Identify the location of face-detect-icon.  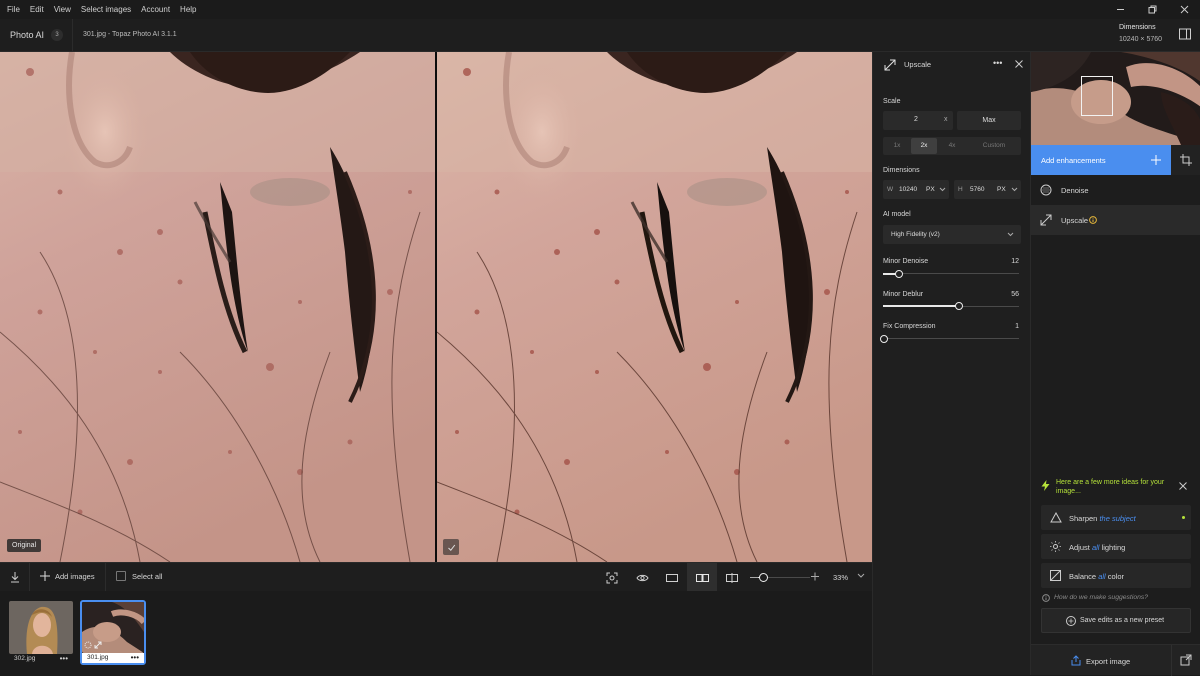
(612, 577).